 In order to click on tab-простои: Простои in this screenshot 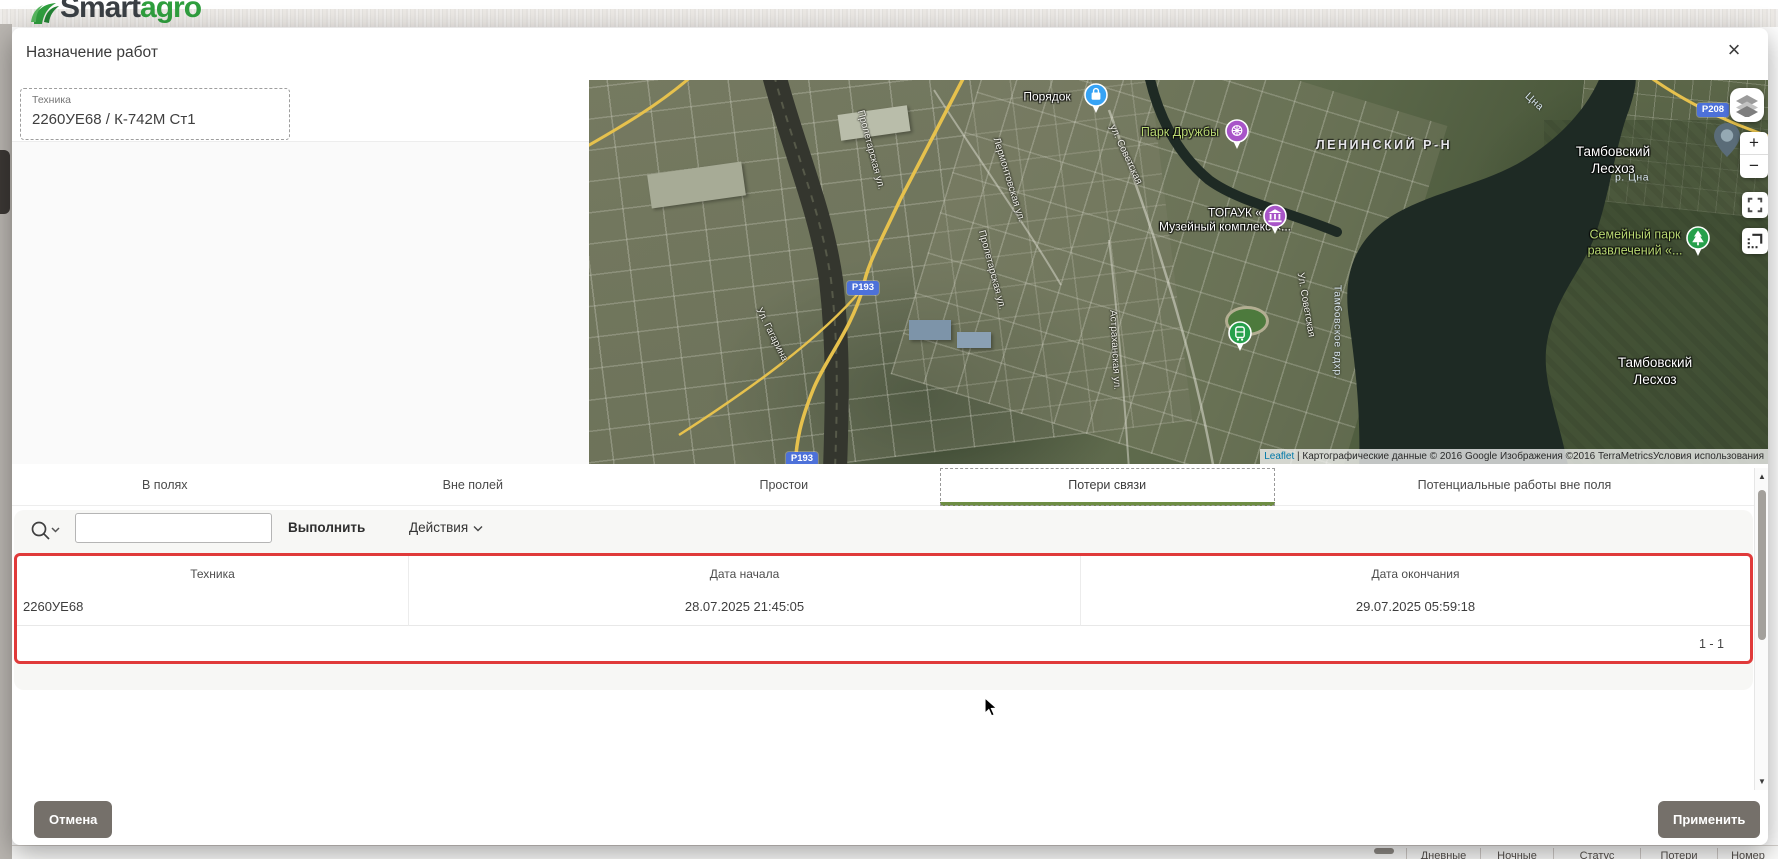, I will do `click(784, 487)`.